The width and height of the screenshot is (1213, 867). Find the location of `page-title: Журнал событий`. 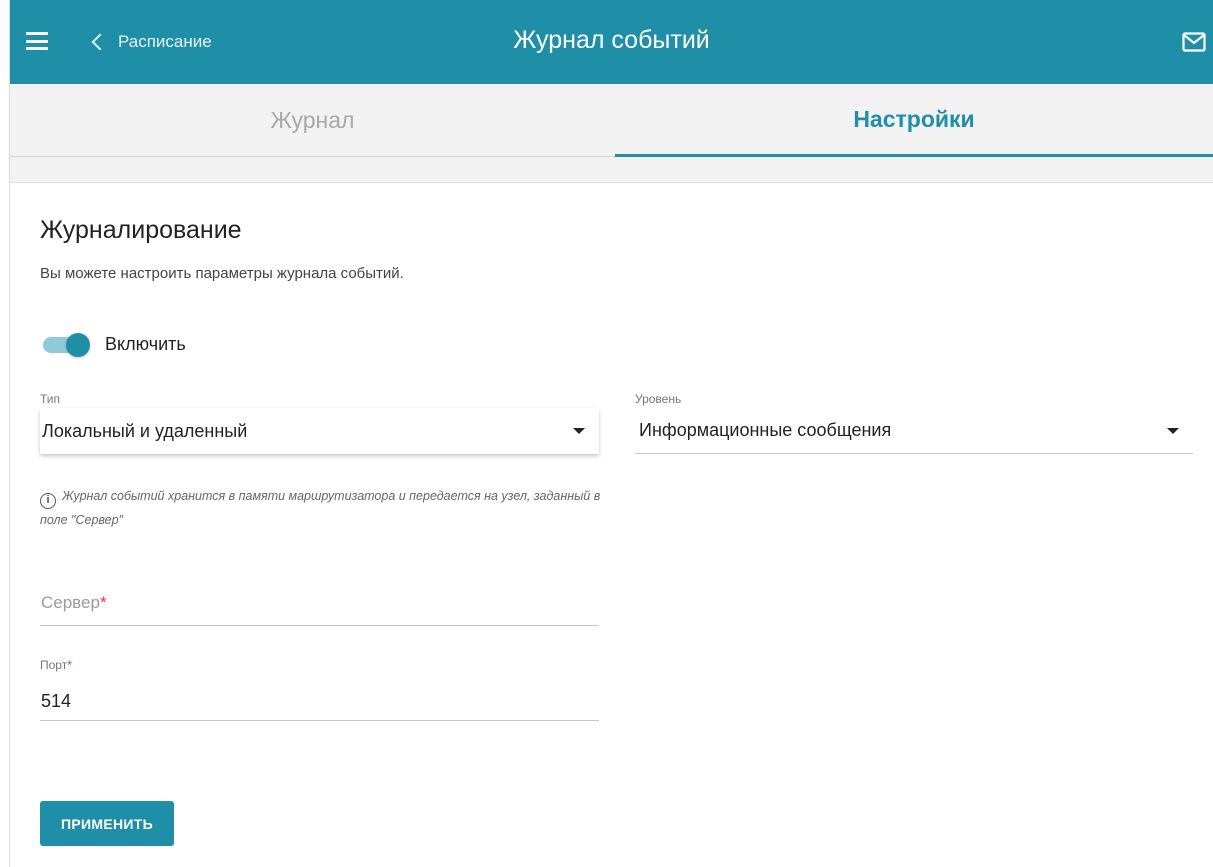

page-title: Журнал событий is located at coordinates (611, 40).